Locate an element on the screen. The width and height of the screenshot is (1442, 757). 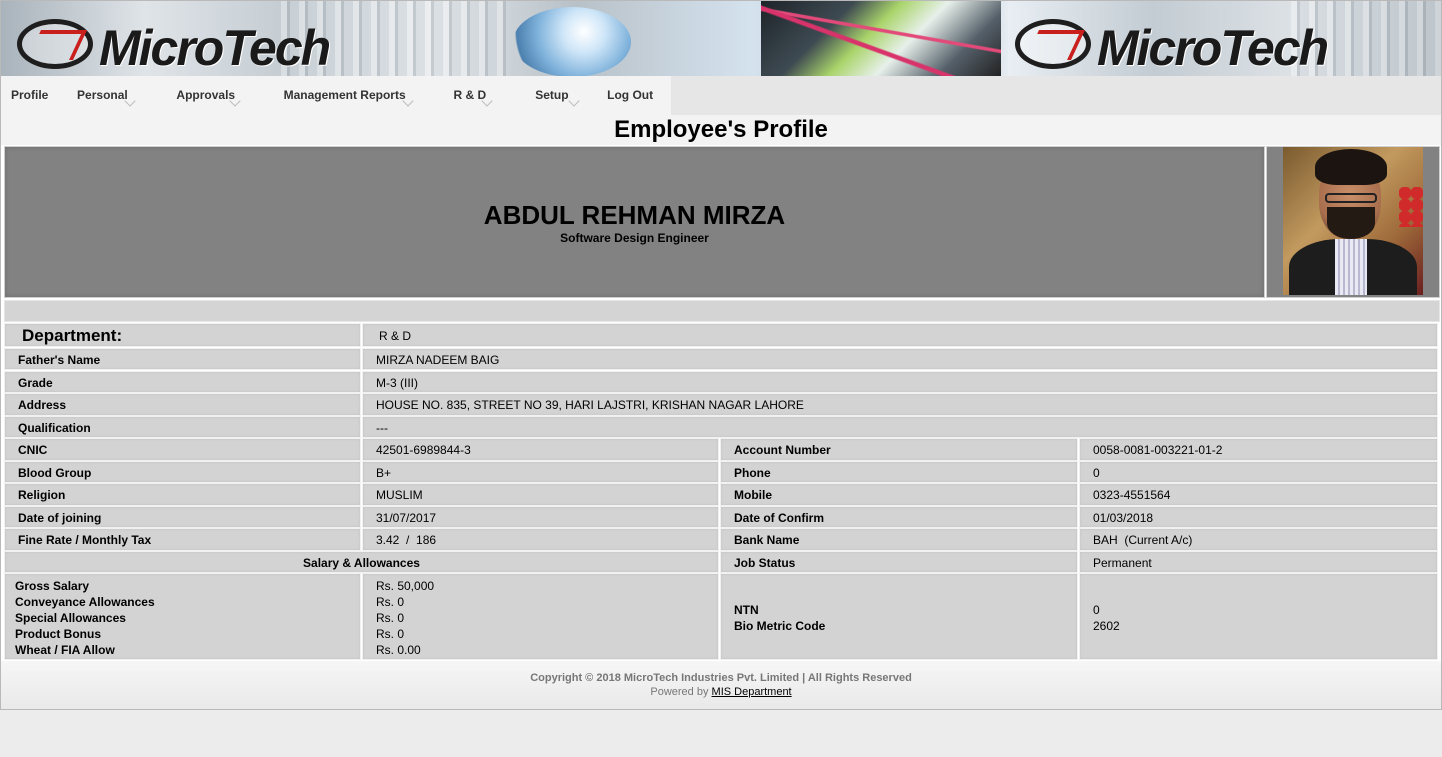
fine-rate-value: 3.42 / 186 is located at coordinates (540, 539).